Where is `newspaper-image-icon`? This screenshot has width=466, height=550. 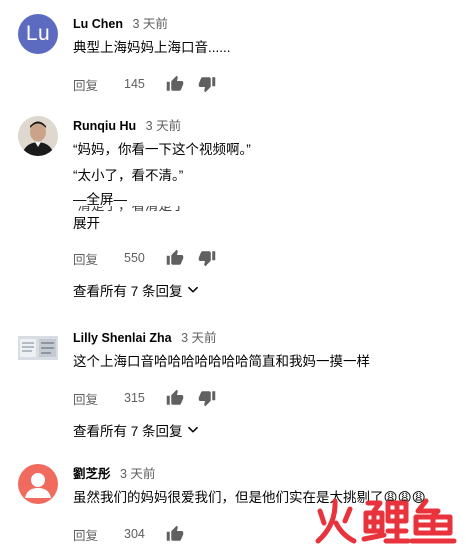 newspaper-image-icon is located at coordinates (38, 348).